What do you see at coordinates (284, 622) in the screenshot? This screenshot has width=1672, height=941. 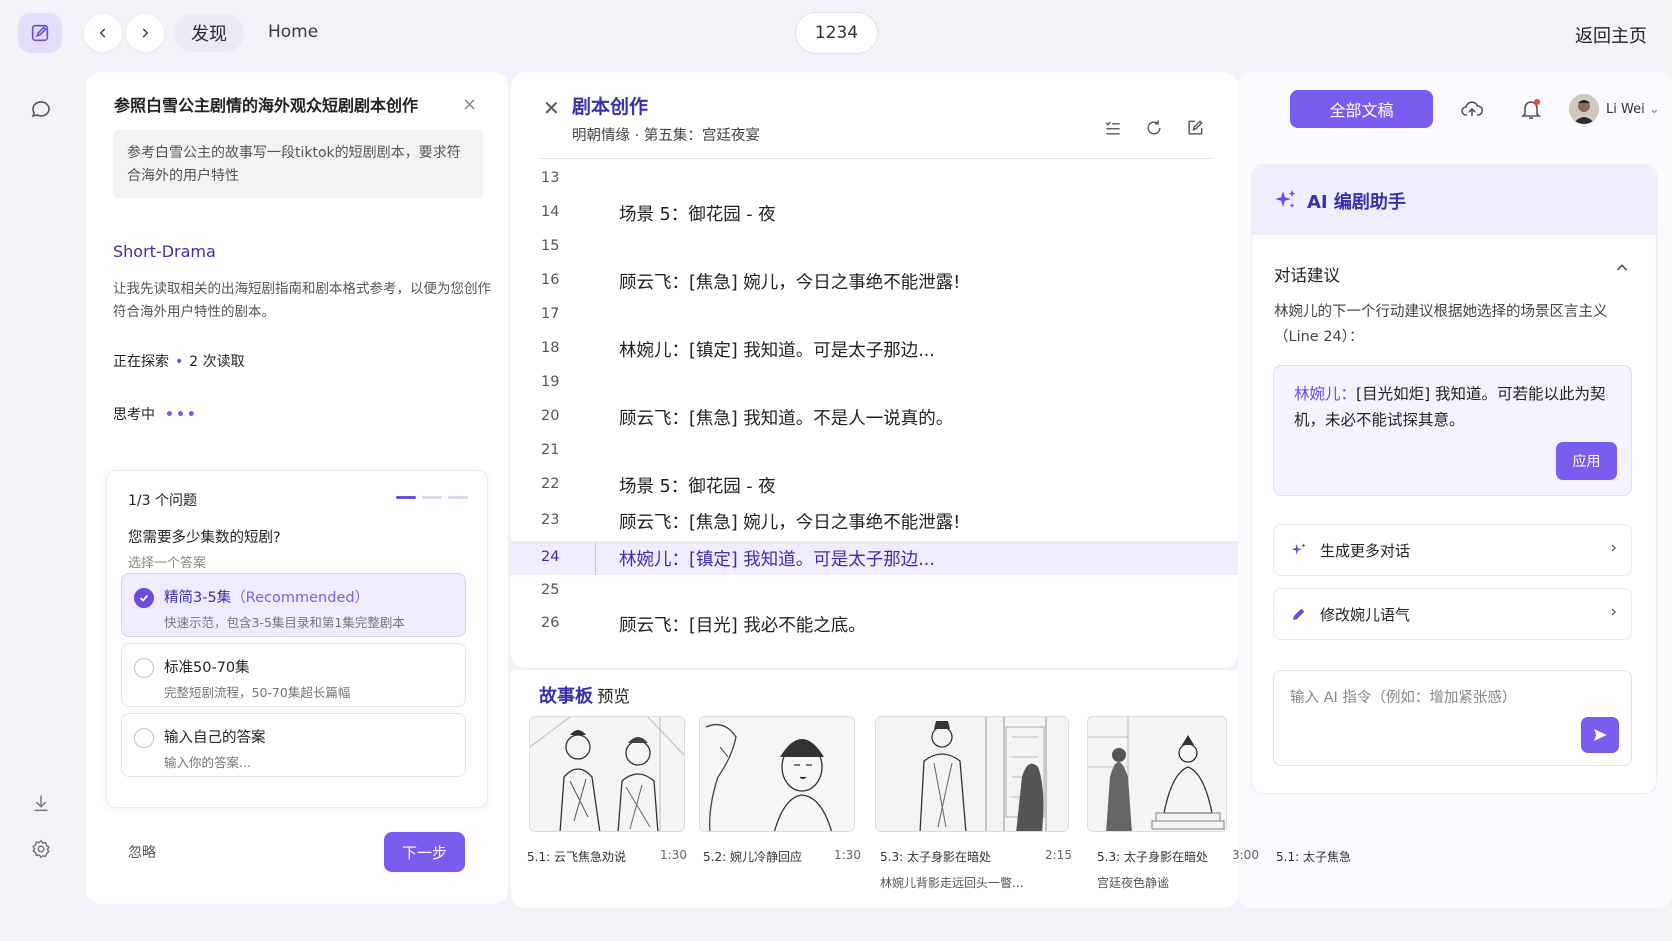 I see `option-subtitle: 快速示范，包含3-5集目录和第1集完整剧本` at bounding box center [284, 622].